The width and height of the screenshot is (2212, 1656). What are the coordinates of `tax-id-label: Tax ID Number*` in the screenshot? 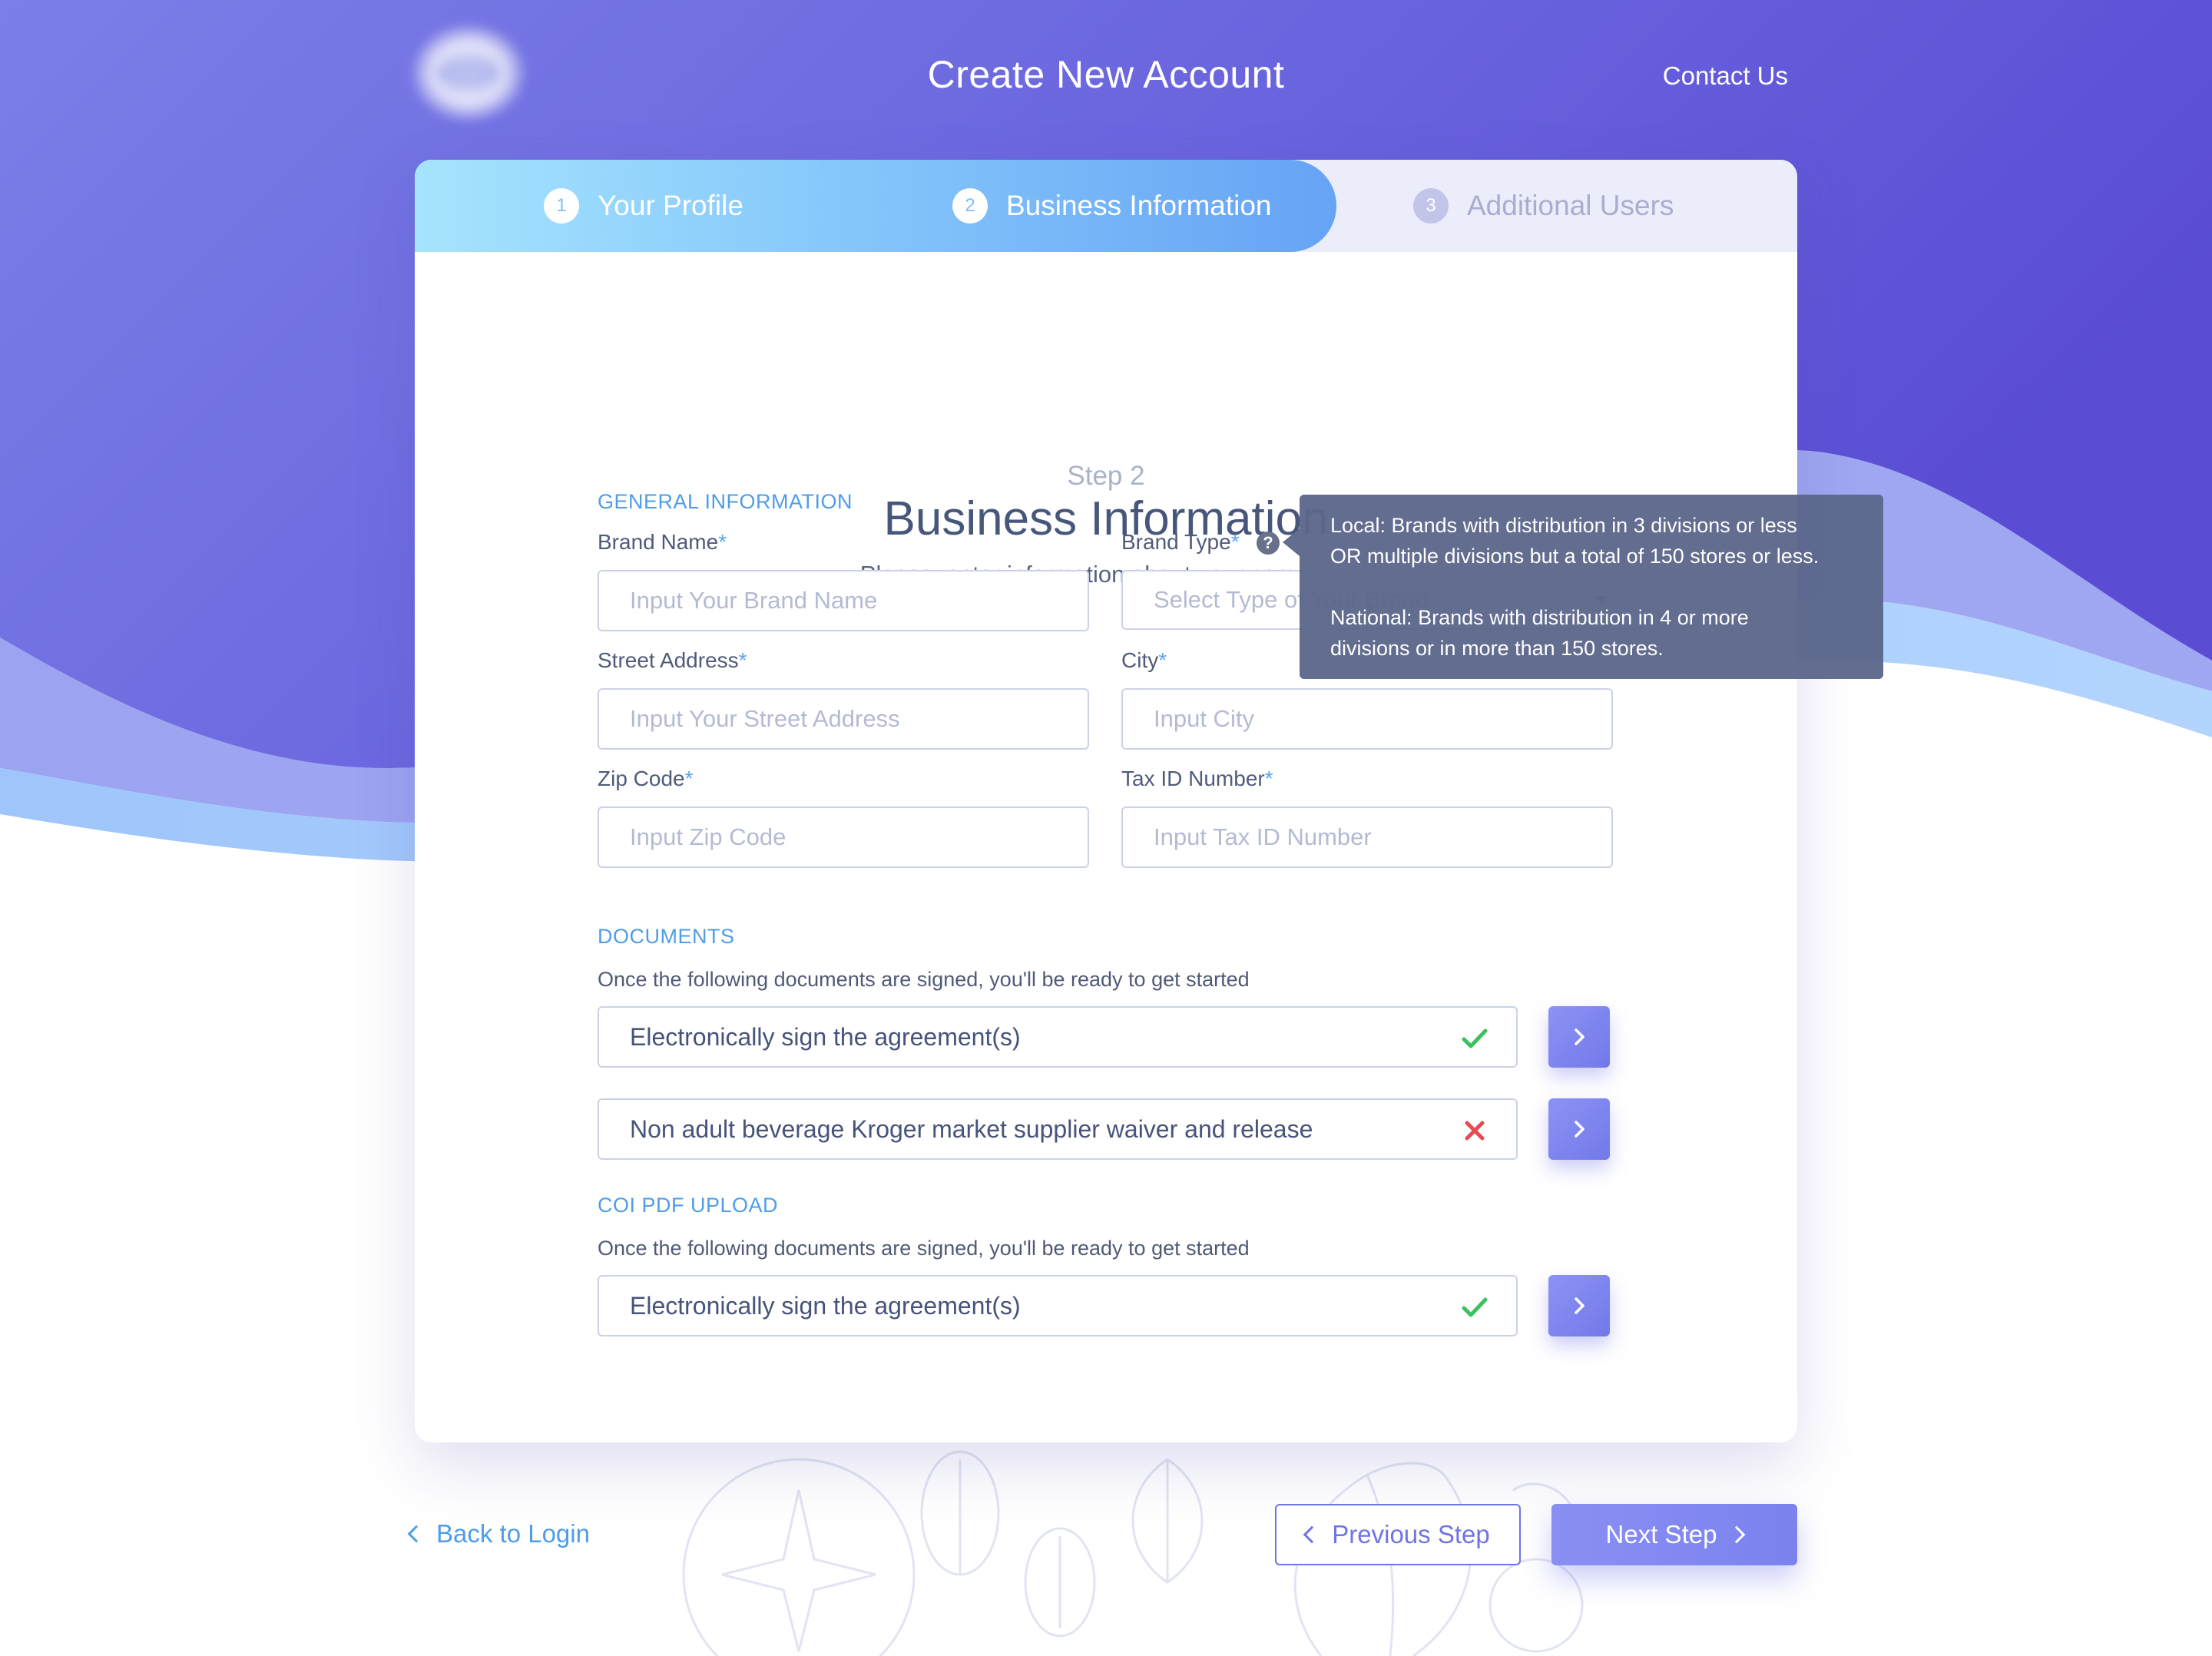 It's located at (1197, 779).